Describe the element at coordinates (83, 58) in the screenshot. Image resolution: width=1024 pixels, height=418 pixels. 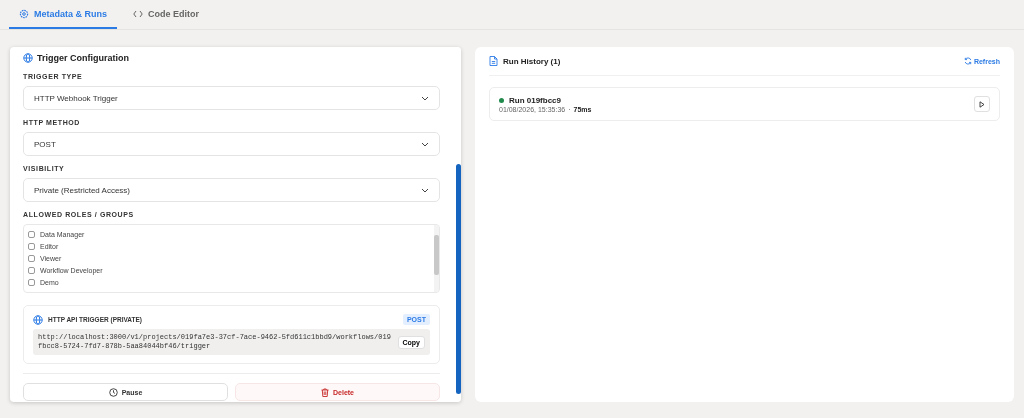
I see `panel-title: Trigger Configuration` at that location.